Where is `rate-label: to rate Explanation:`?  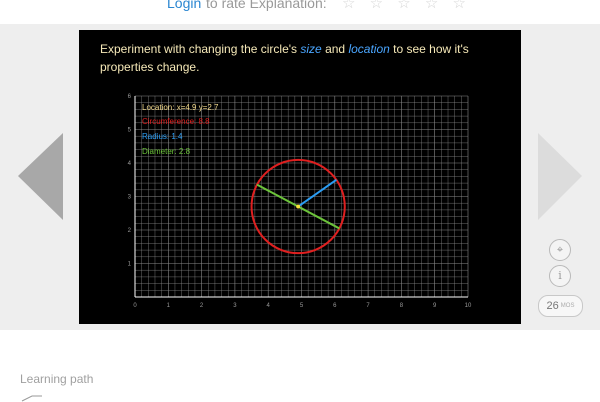 rate-label: to rate Explanation: is located at coordinates (266, 5).